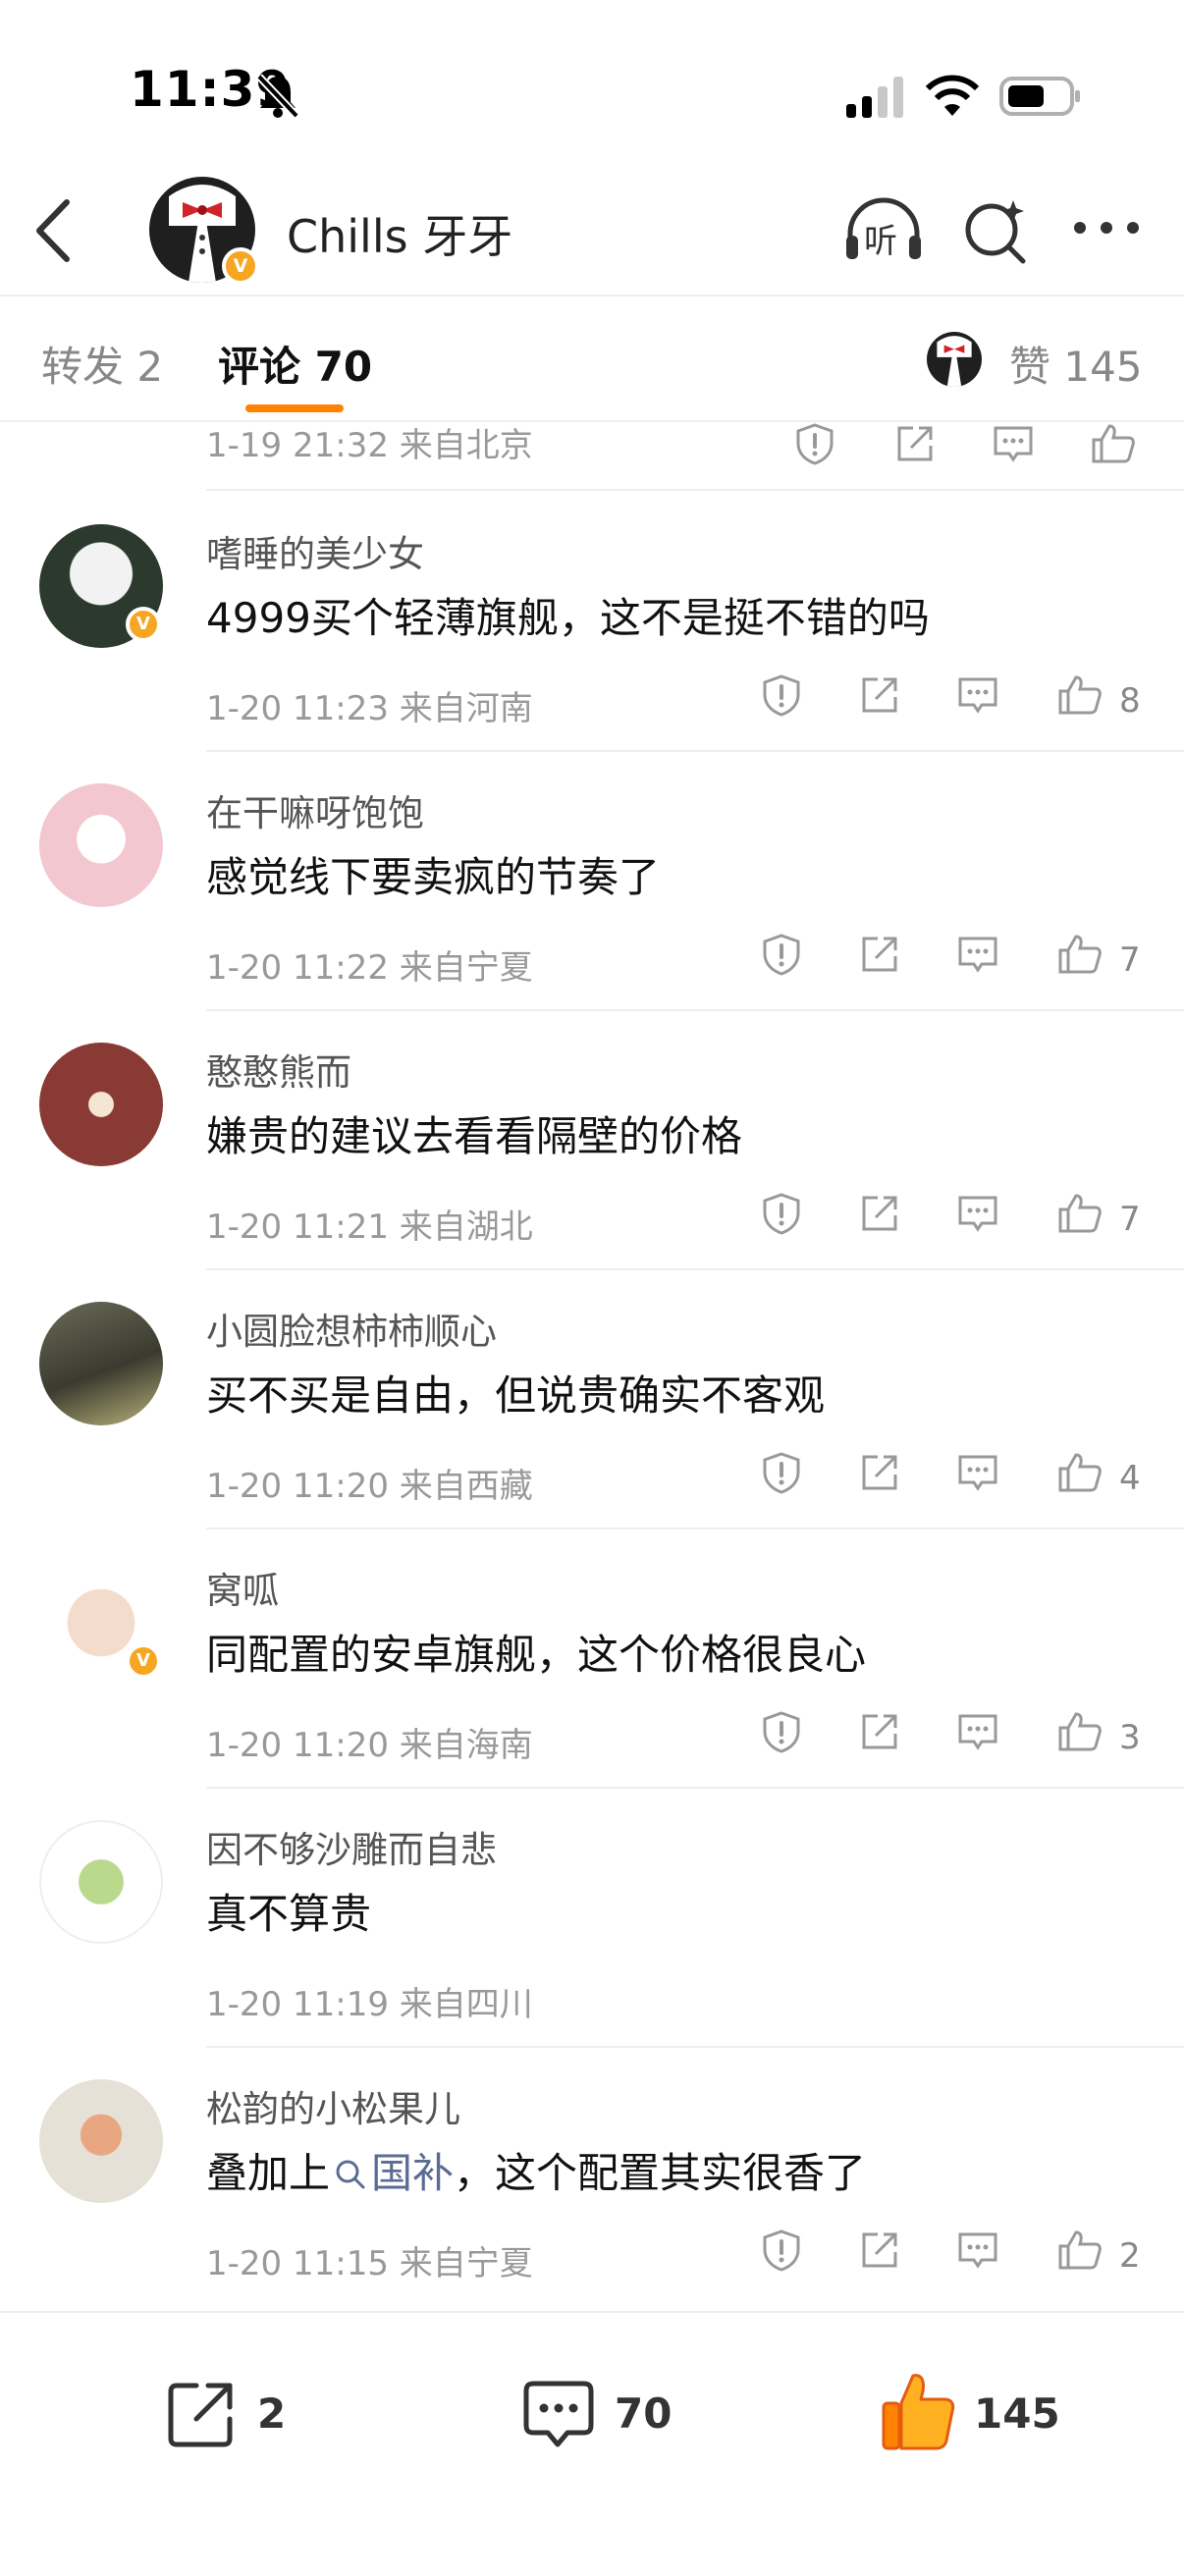  Describe the element at coordinates (295, 364) in the screenshot. I see `tab-comments: 评论 70` at that location.